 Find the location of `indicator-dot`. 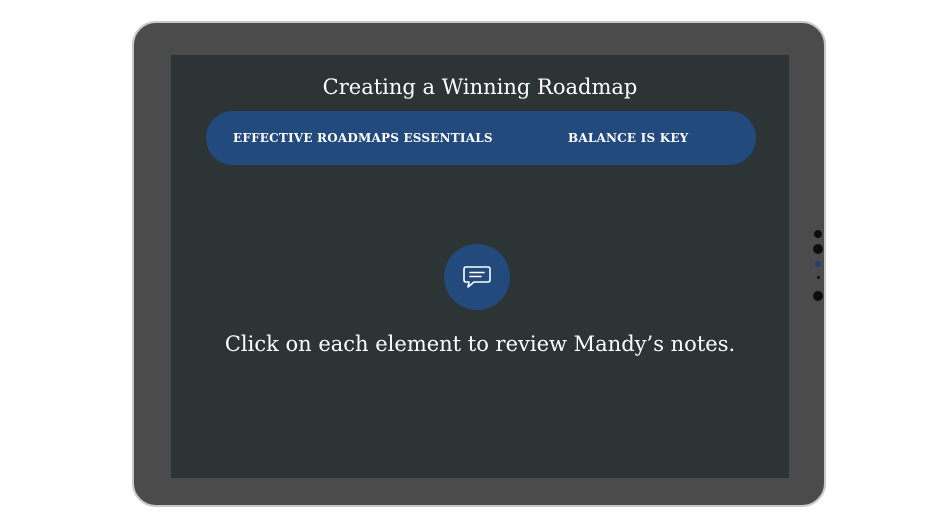

indicator-dot is located at coordinates (818, 264).